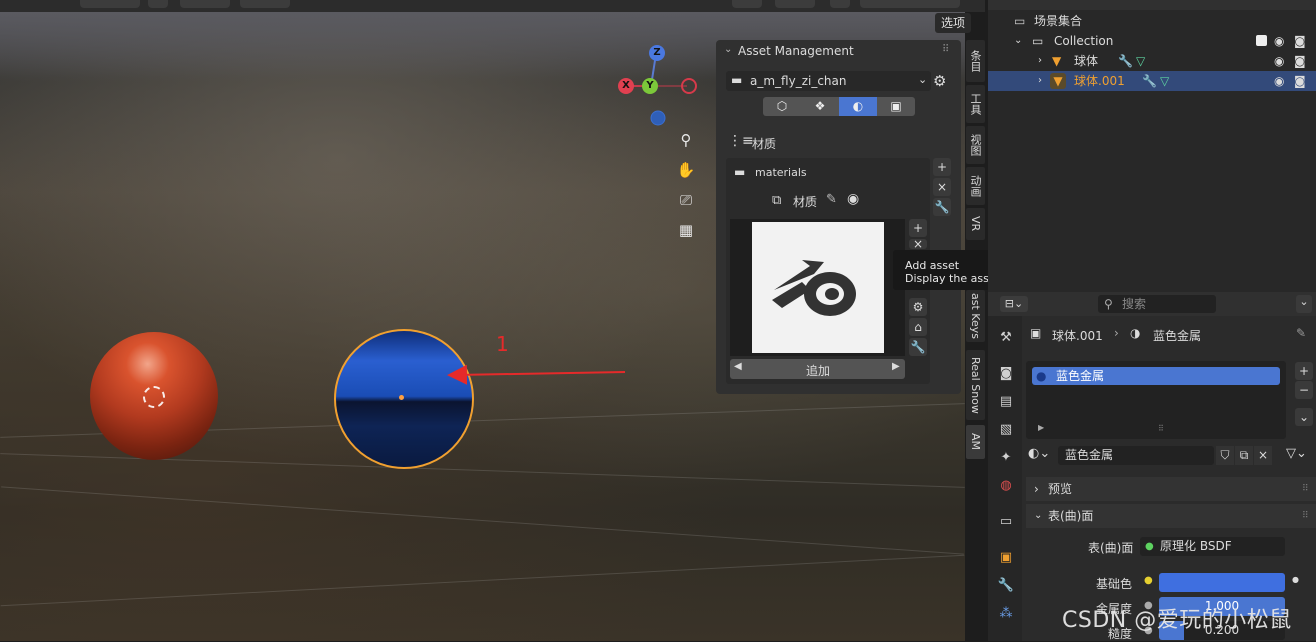  I want to click on outliner-row-collection: ⌄ ▭ Collection ◉ ◙, so click(1152, 41).